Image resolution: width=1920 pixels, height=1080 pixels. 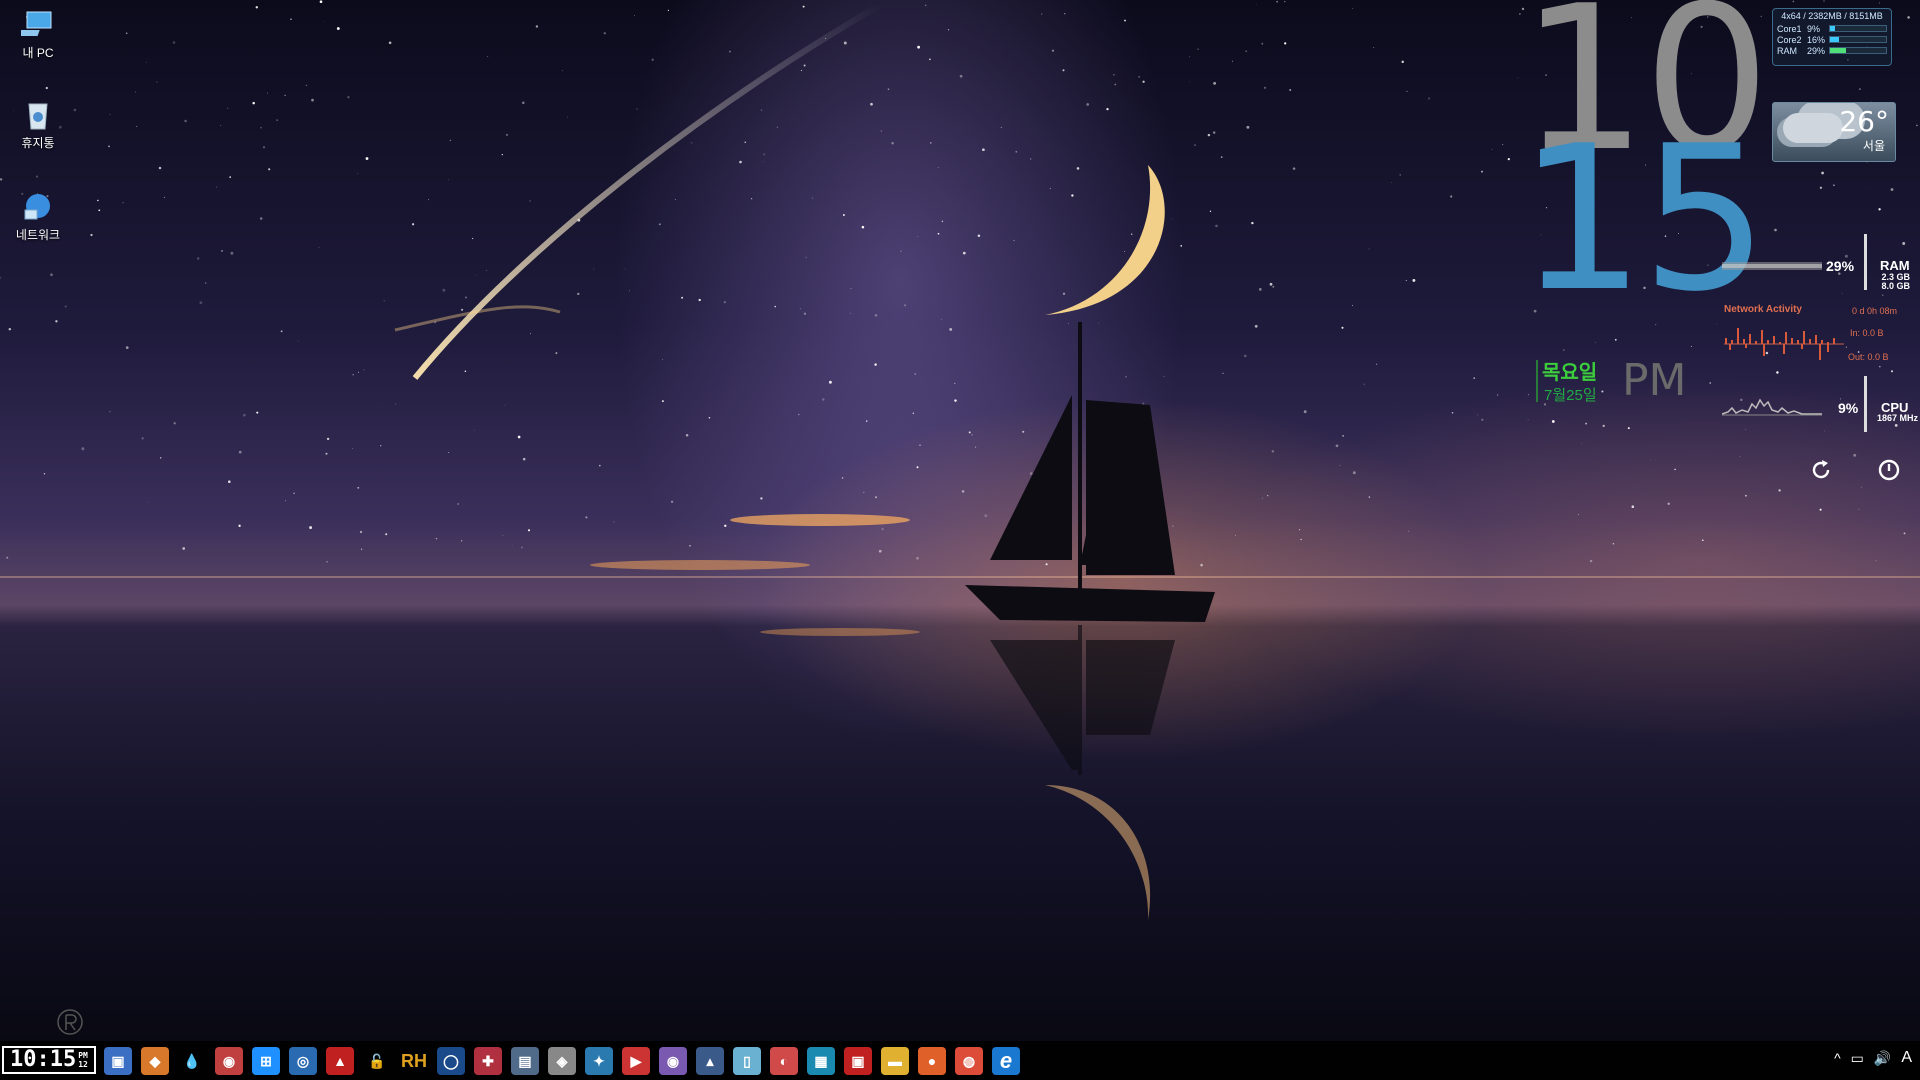 I want to click on system-tray: ^ ▭ 🔊 A, so click(x=1868, y=1058).